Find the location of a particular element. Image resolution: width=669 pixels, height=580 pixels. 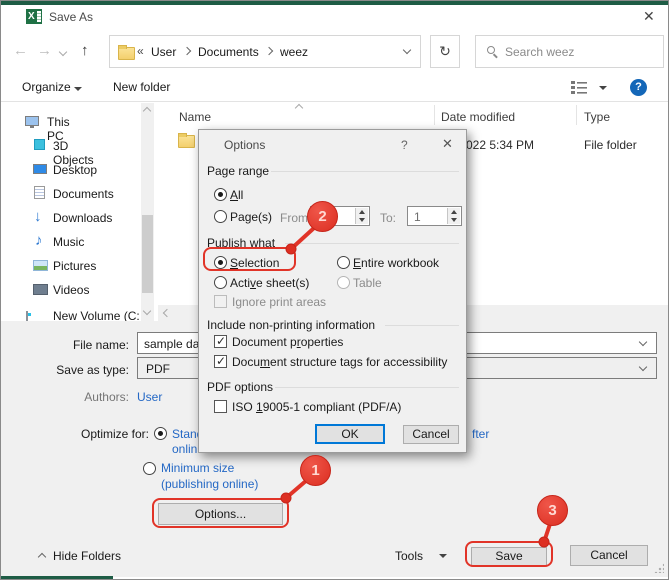

pdf-options-heading: PDF options is located at coordinates (240, 387).